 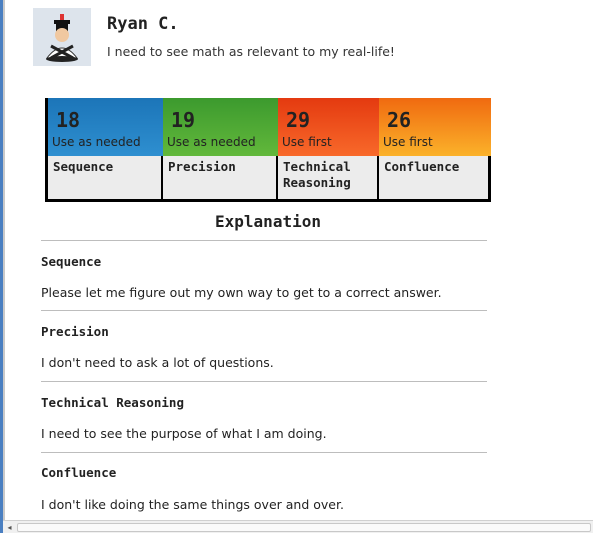 I want to click on score-value: 18, so click(x=68, y=120).